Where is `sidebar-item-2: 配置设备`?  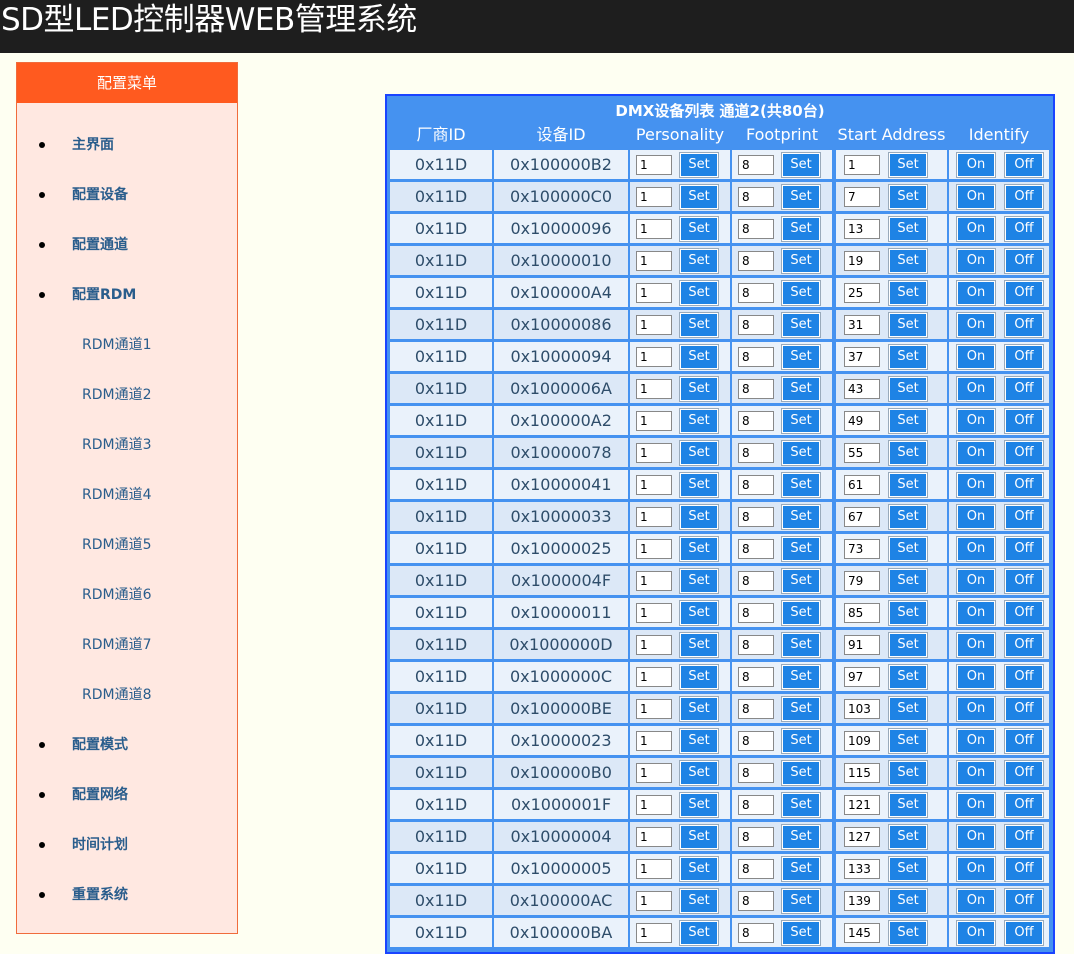 sidebar-item-2: 配置设备 is located at coordinates (127, 195).